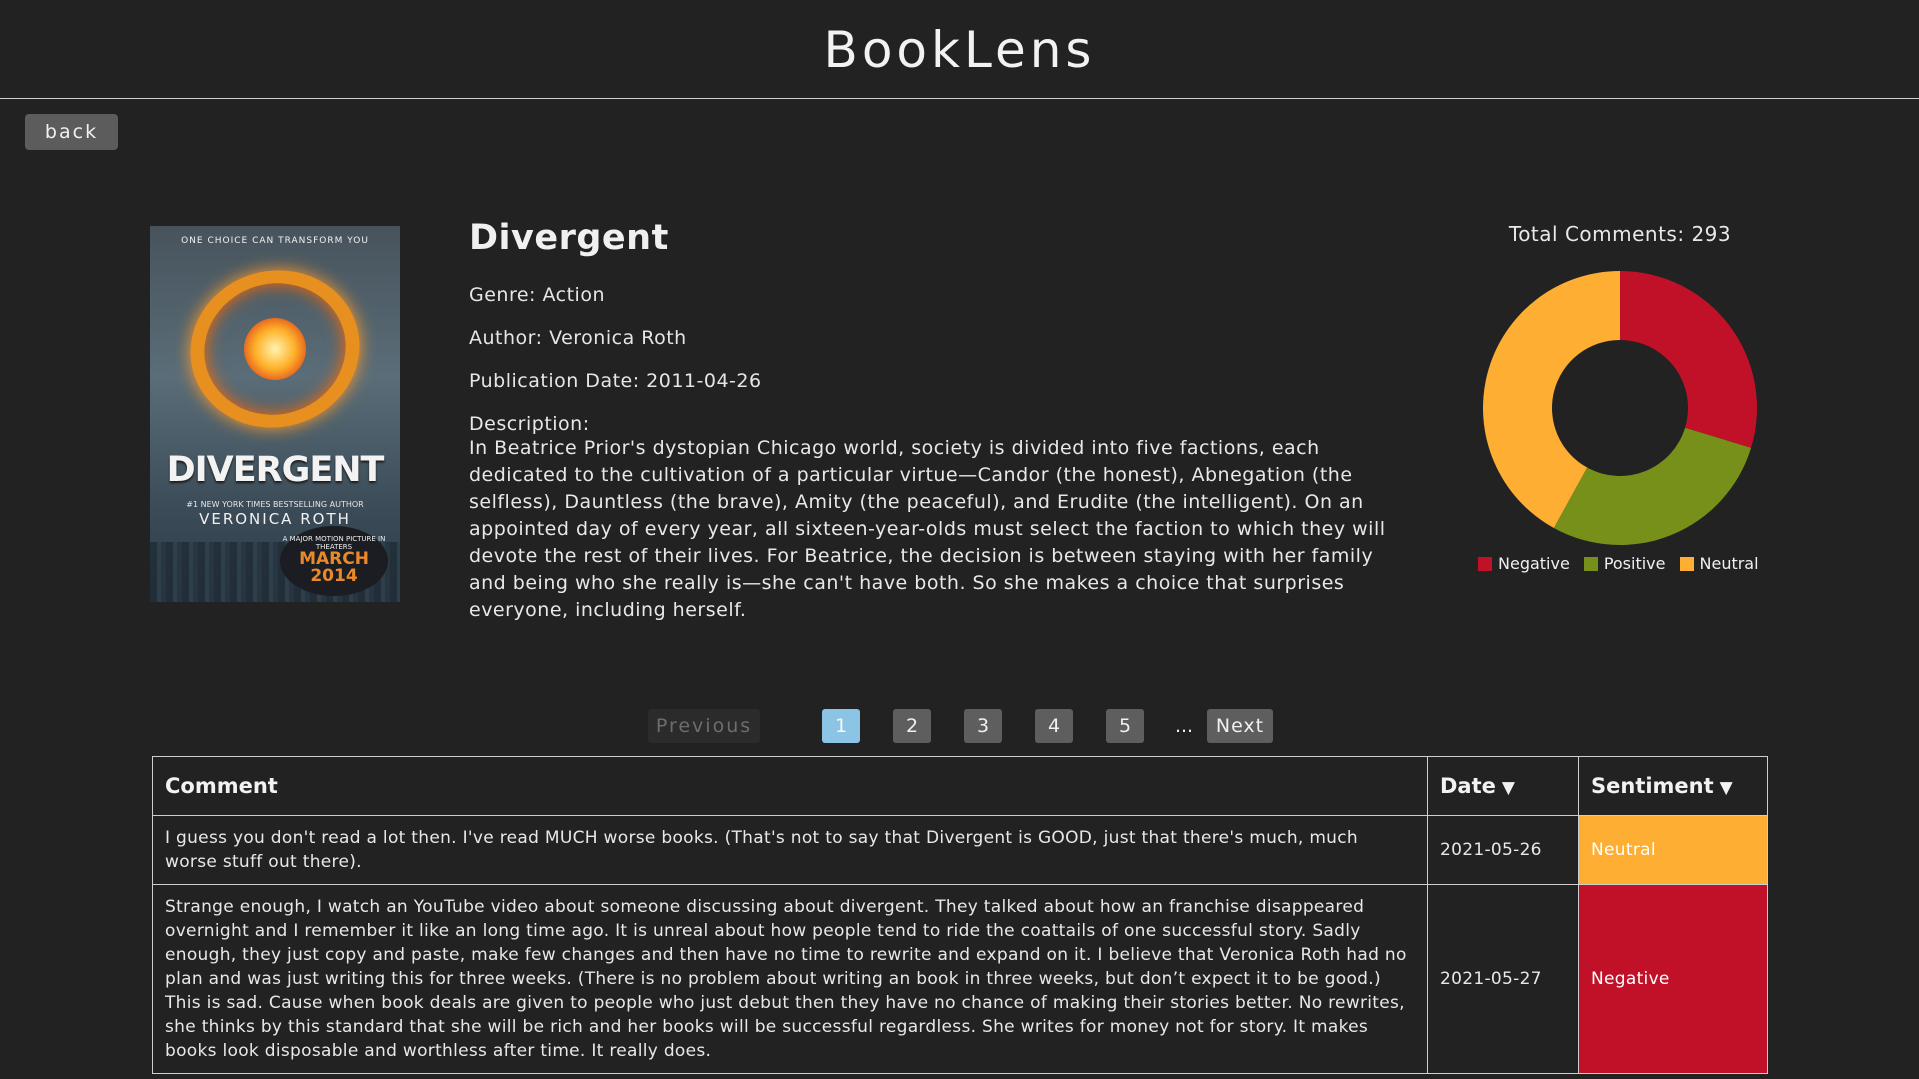 The image size is (1919, 1079). I want to click on next-page-button: Next, so click(1240, 726).